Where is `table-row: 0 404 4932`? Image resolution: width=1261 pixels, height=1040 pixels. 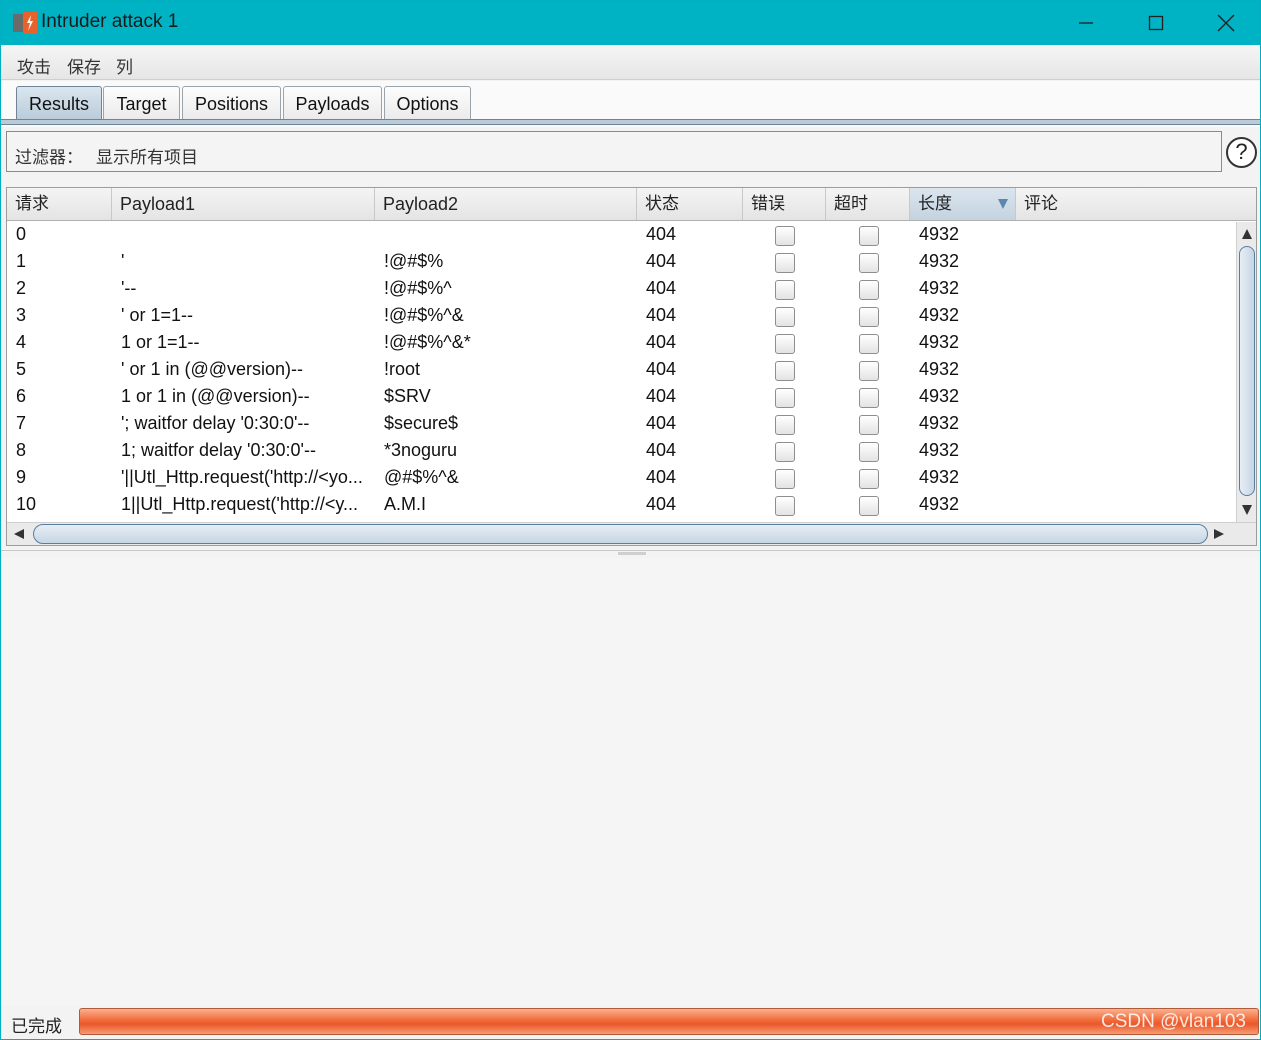 table-row: 0 404 4932 is located at coordinates (620, 235).